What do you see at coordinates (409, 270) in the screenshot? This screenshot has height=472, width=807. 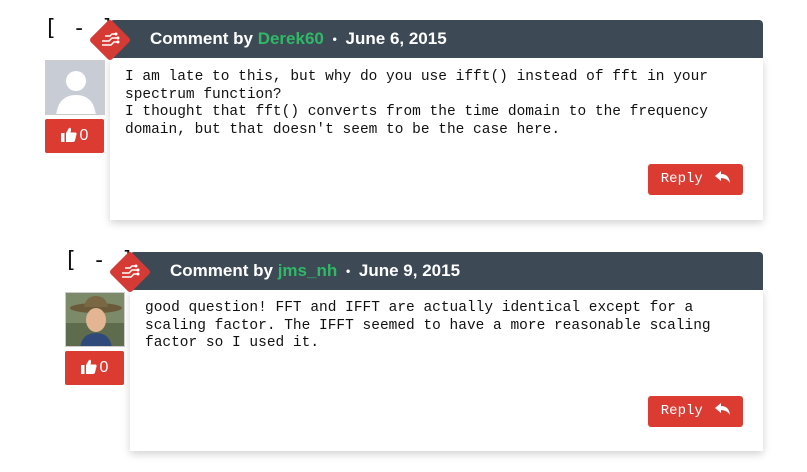 I see `comment-date: June 9, 2015` at bounding box center [409, 270].